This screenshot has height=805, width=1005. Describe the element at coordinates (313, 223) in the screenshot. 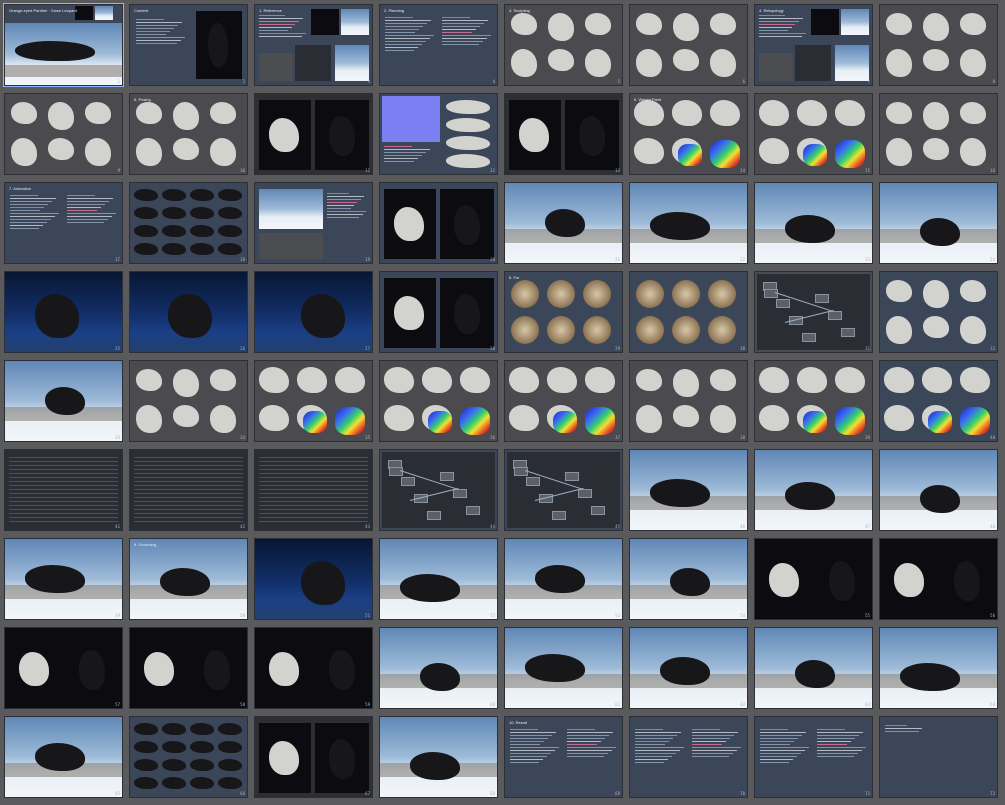

I see `slide-thumbnail-19: 19` at that location.